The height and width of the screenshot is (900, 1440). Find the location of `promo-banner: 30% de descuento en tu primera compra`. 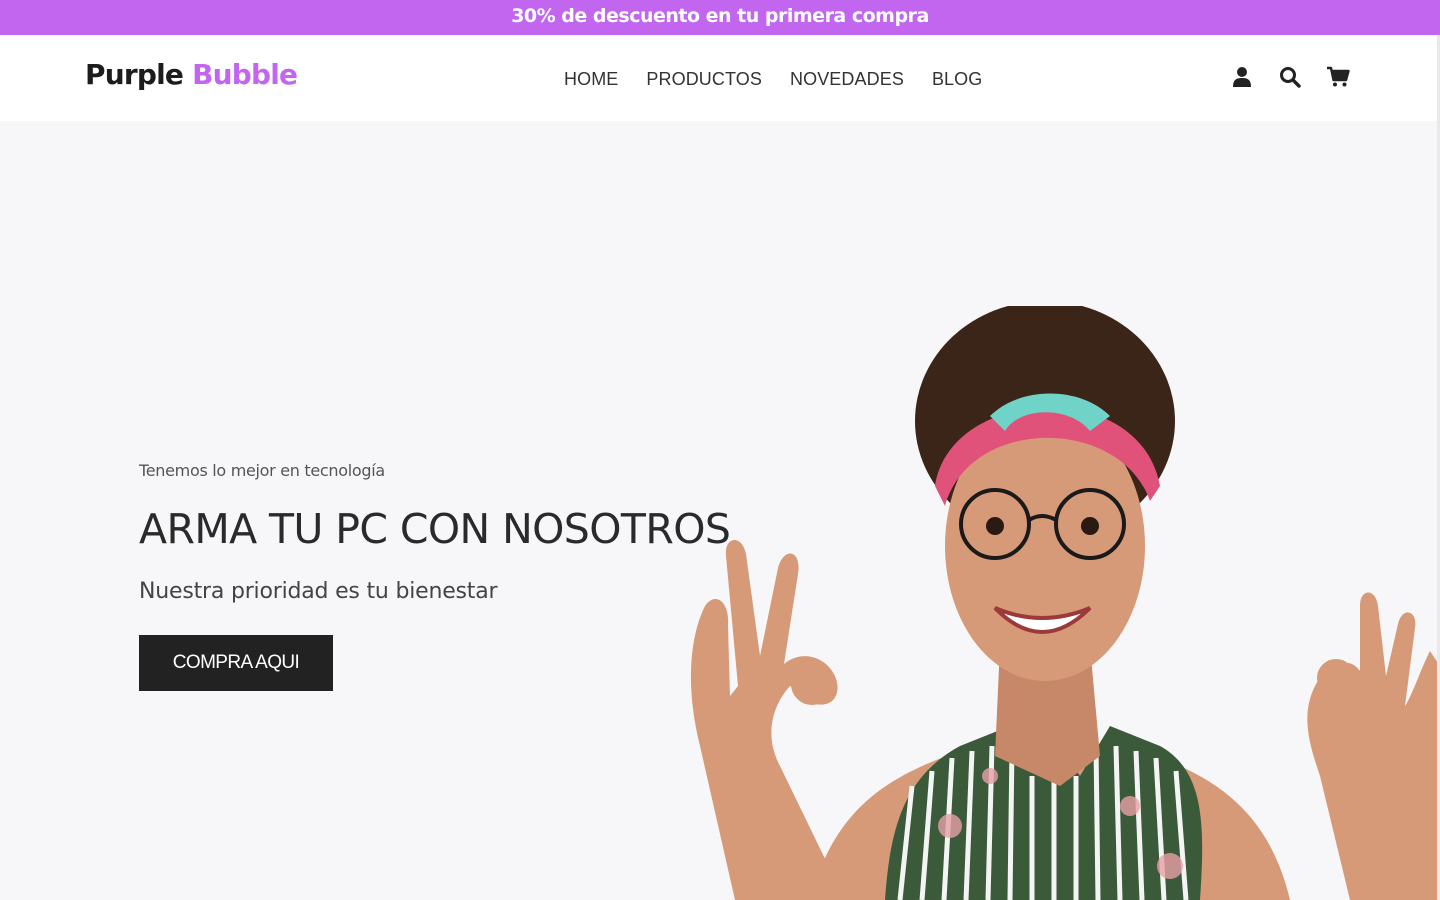

promo-banner: 30% de descuento en tu primera compra is located at coordinates (720, 17).